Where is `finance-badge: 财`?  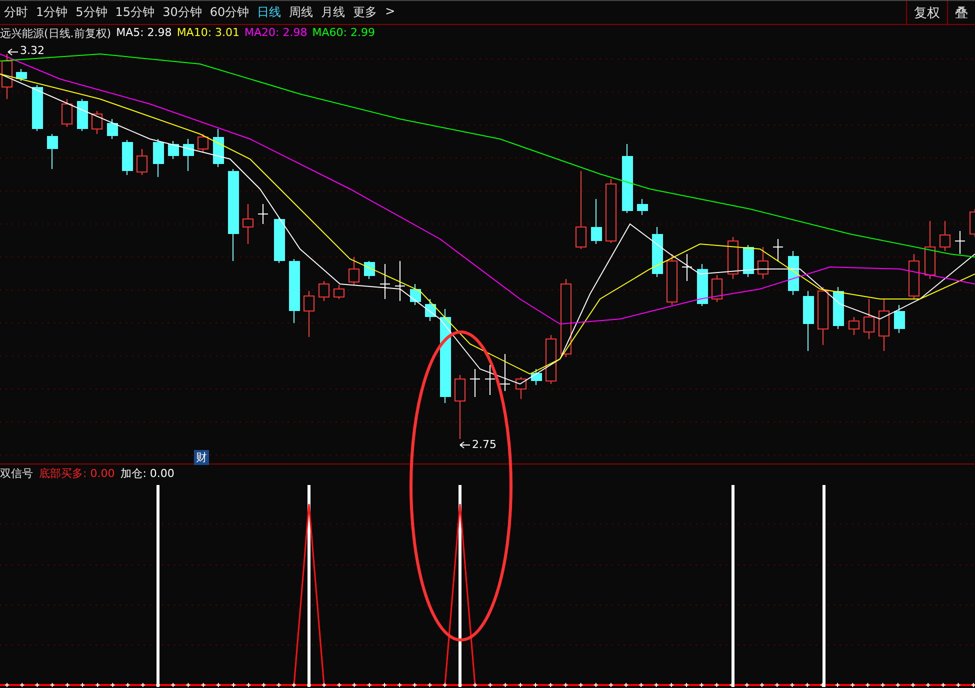 finance-badge: 财 is located at coordinates (201, 457).